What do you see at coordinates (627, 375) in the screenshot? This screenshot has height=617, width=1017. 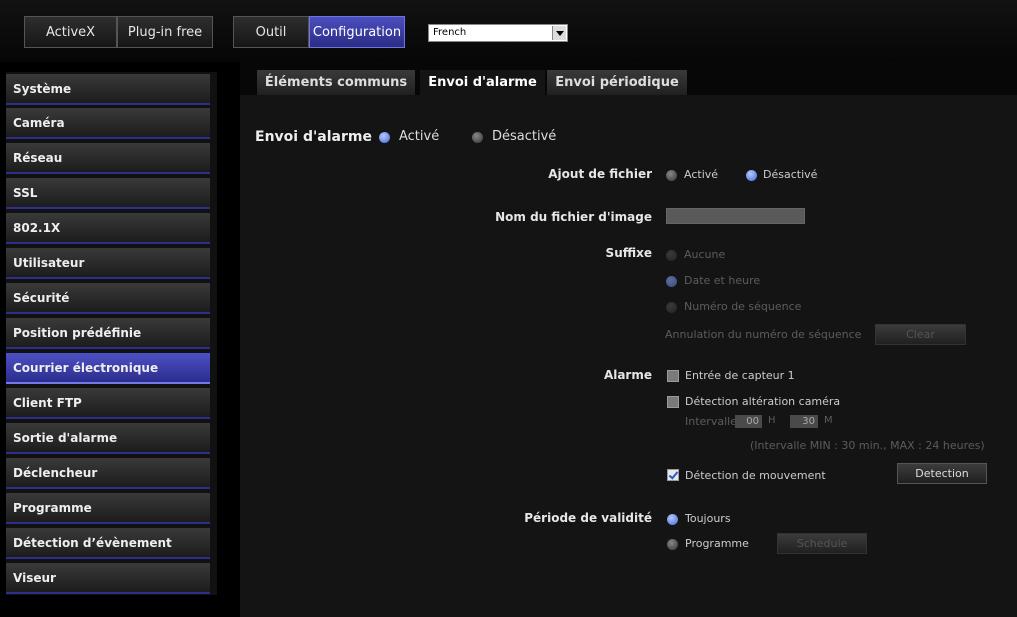 I see `alarme-label: Alarme` at bounding box center [627, 375].